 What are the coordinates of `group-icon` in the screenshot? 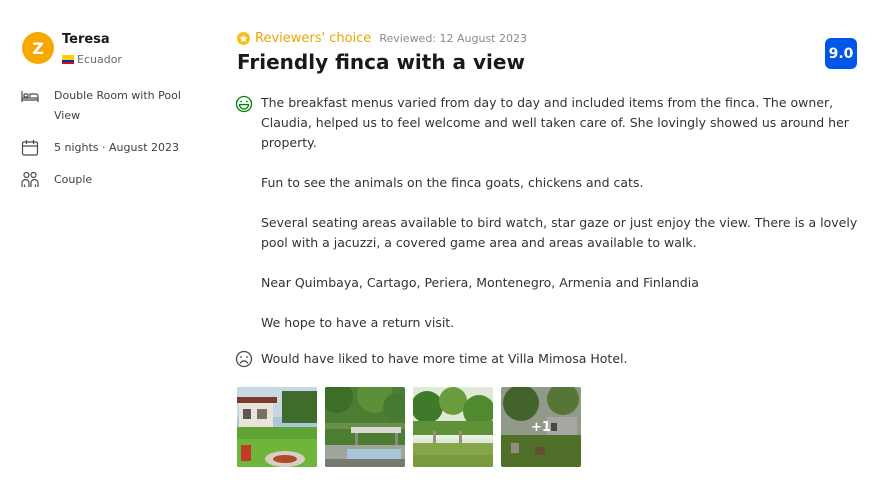 It's located at (30, 179).